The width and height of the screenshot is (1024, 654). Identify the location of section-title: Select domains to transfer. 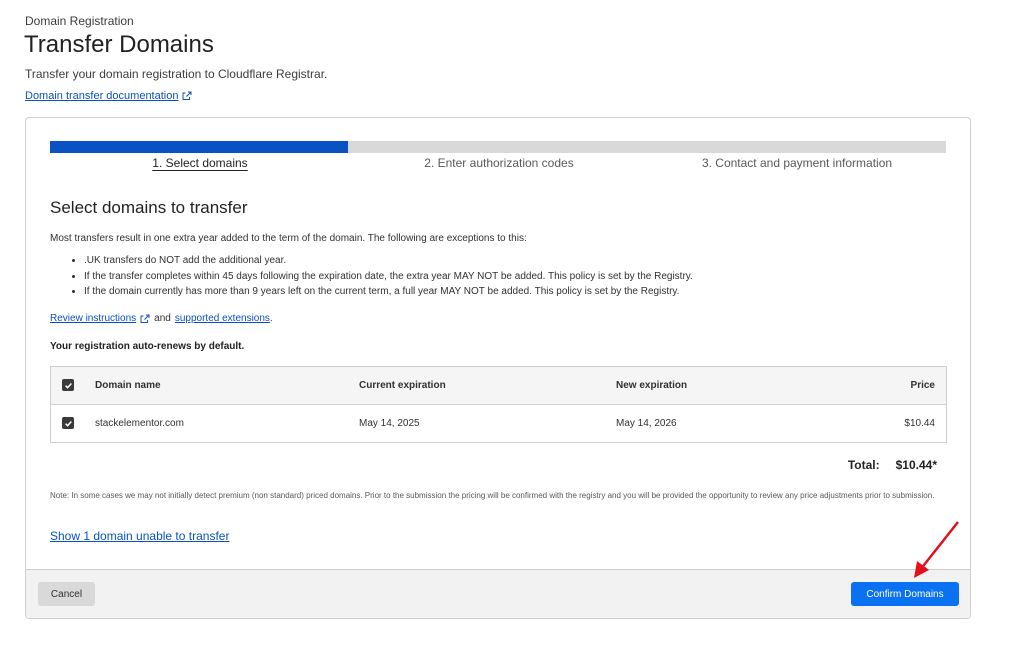
(149, 207).